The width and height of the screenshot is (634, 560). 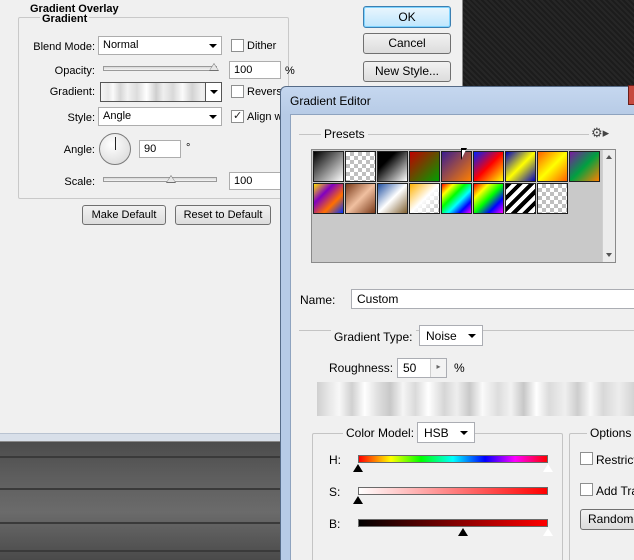 I want to click on add-transparency-checkbox, so click(x=586, y=489).